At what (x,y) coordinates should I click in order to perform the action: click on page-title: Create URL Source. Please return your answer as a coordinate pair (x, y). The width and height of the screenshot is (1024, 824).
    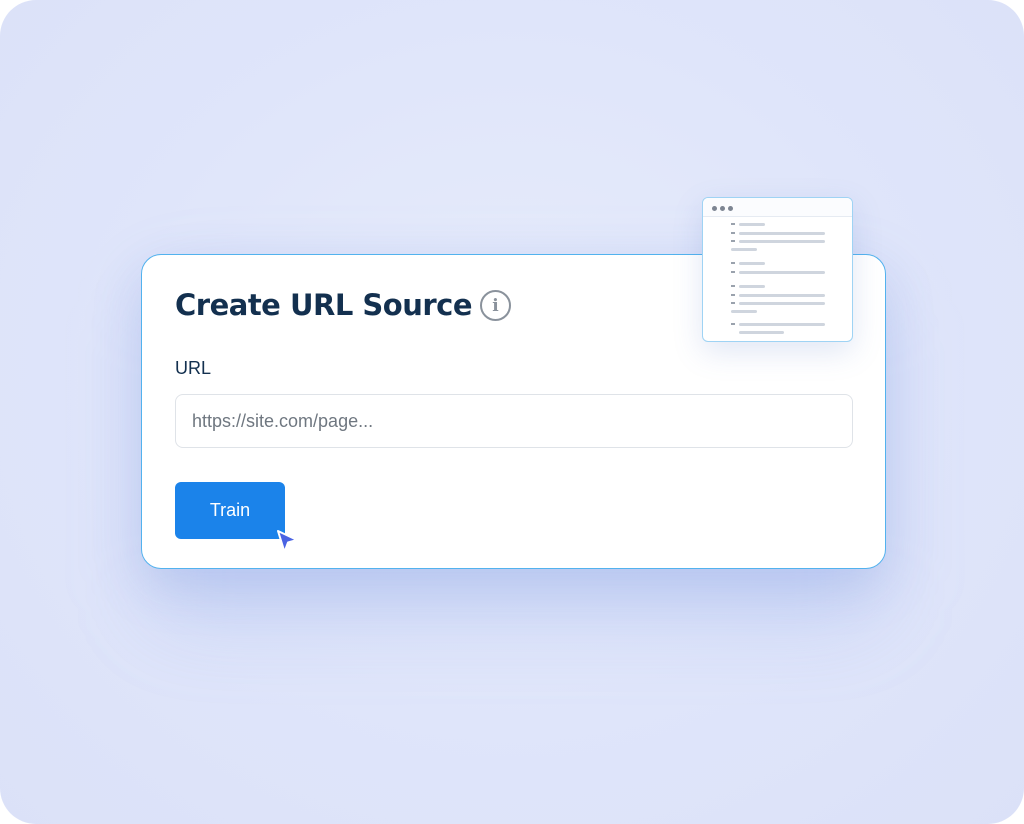
    Looking at the image, I should click on (324, 305).